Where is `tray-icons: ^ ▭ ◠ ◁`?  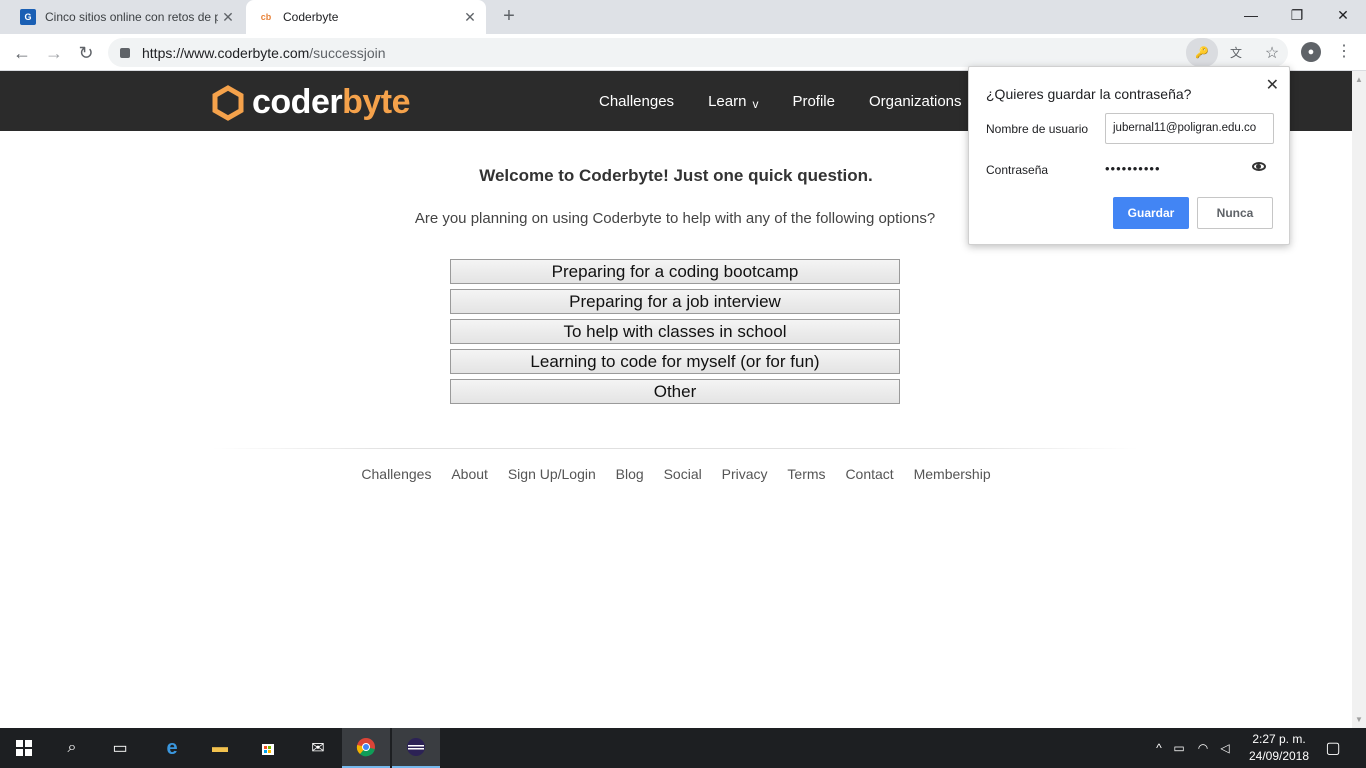 tray-icons: ^ ▭ ◠ ◁ is located at coordinates (1193, 748).